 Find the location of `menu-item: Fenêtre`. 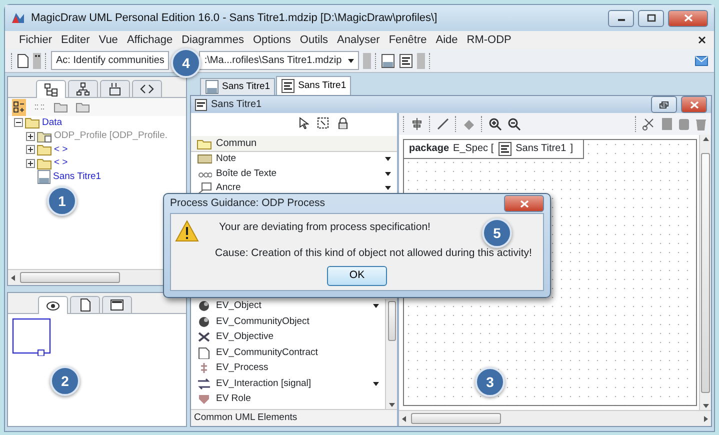

menu-item: Fenêtre is located at coordinates (407, 40).